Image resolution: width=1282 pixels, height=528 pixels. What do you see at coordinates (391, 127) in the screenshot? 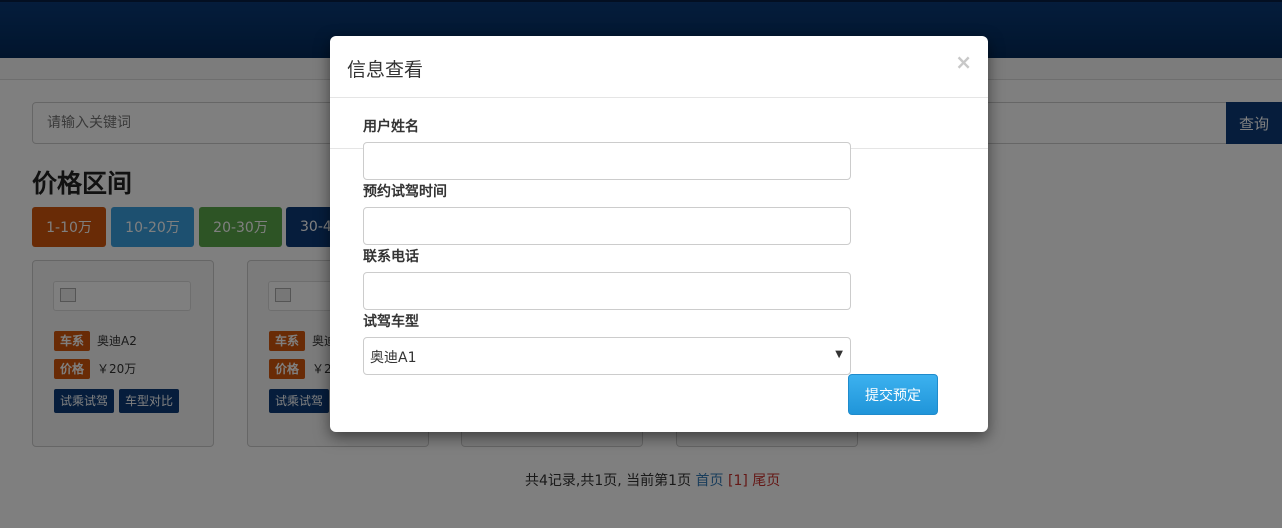
I see `username-label: 用户姓名` at bounding box center [391, 127].